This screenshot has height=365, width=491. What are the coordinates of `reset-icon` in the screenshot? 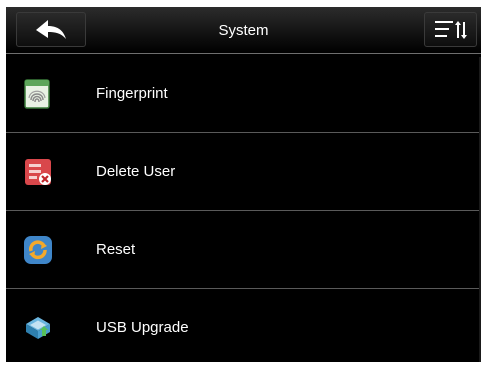 It's located at (38, 250).